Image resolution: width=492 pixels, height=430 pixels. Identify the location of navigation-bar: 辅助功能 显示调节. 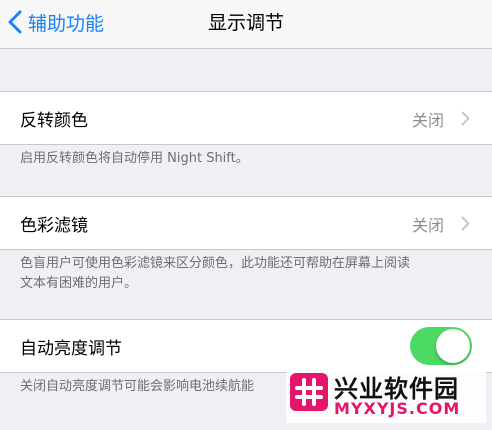
(246, 24).